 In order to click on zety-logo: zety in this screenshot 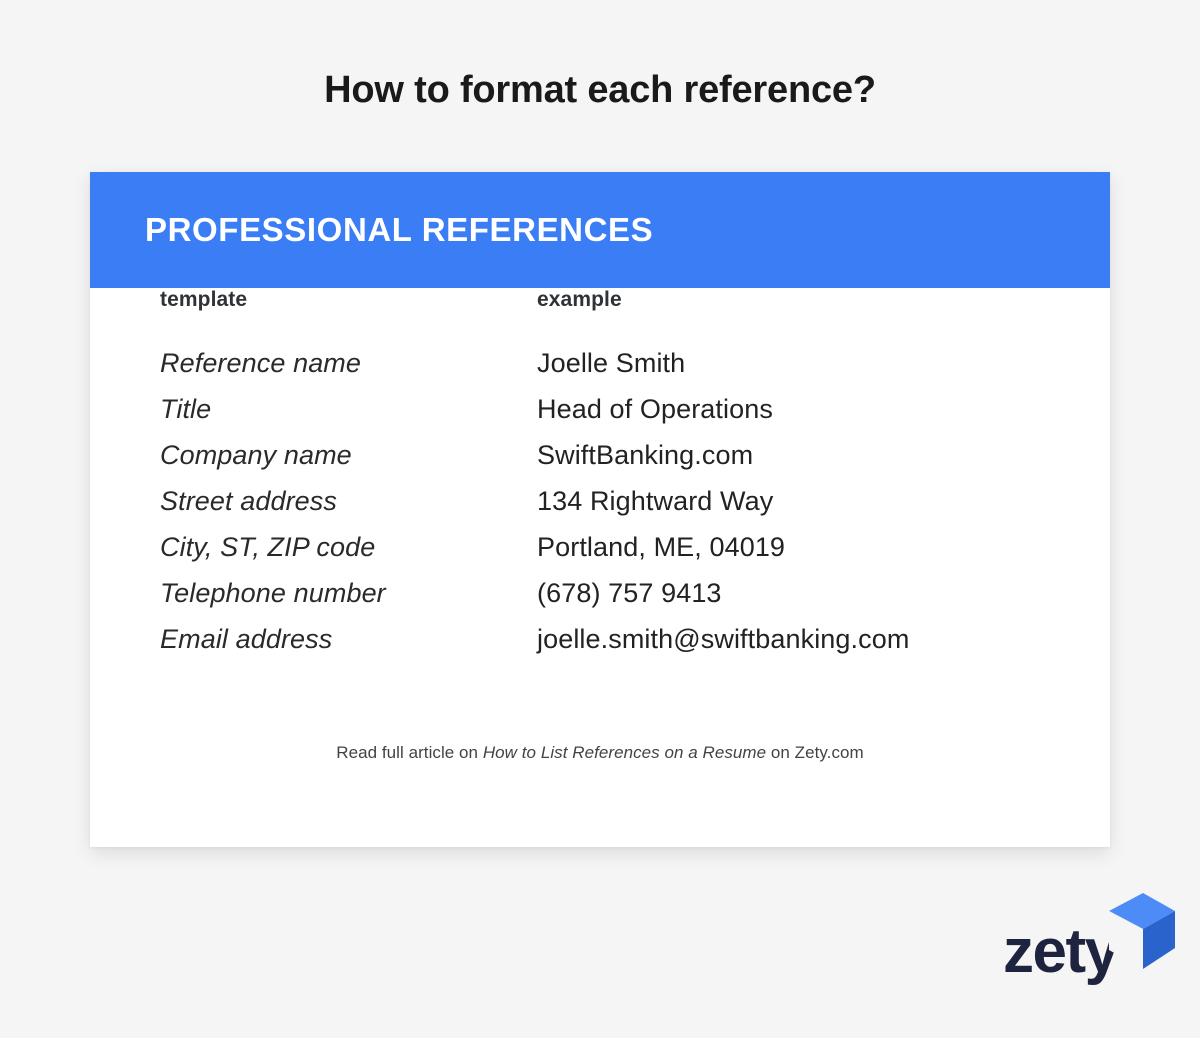, I will do `click(1089, 938)`.